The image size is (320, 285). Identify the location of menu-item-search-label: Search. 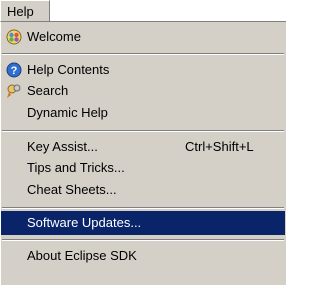
(48, 90).